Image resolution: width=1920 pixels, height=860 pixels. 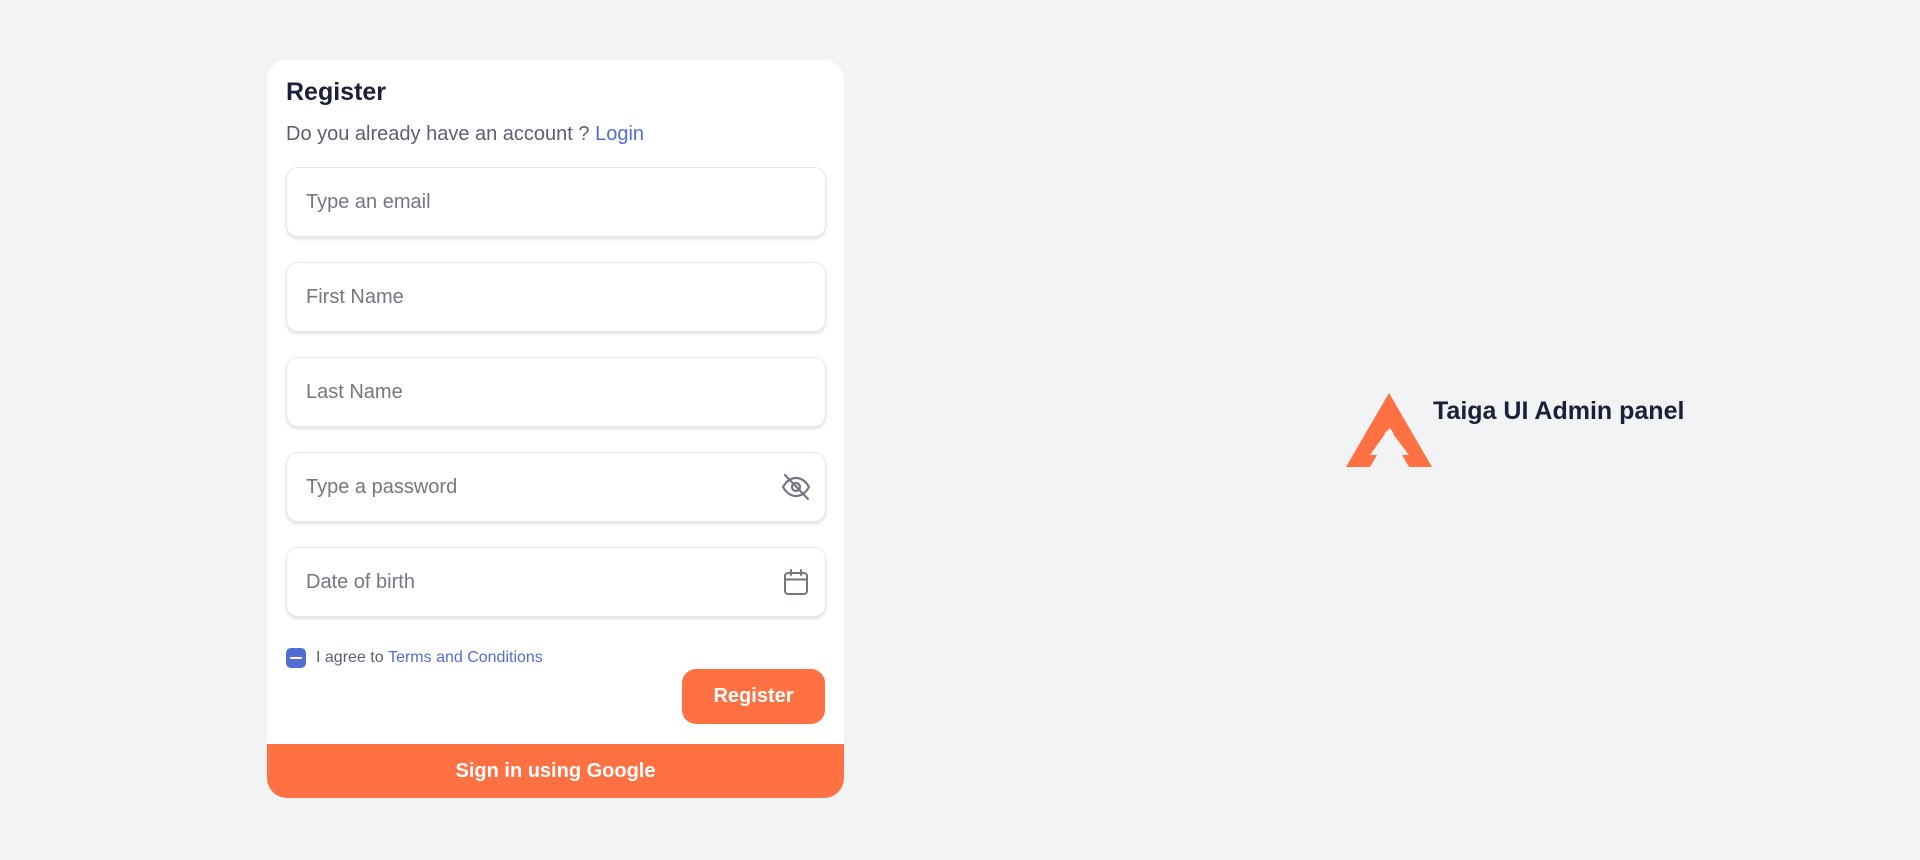 What do you see at coordinates (796, 487) in the screenshot?
I see `eye-off-icon` at bounding box center [796, 487].